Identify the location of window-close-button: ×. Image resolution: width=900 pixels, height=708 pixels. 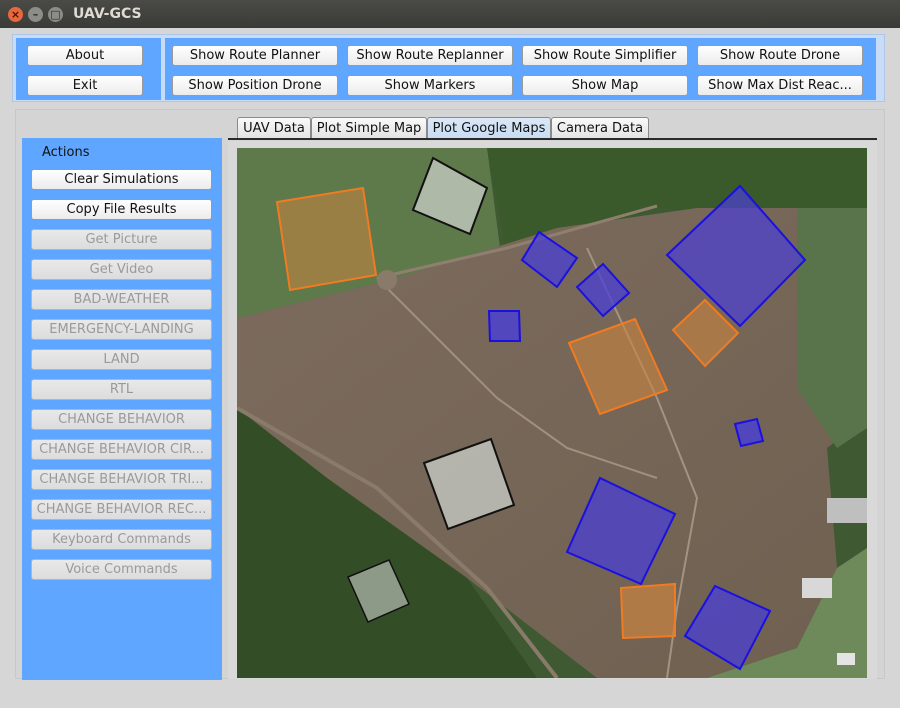
(15, 14).